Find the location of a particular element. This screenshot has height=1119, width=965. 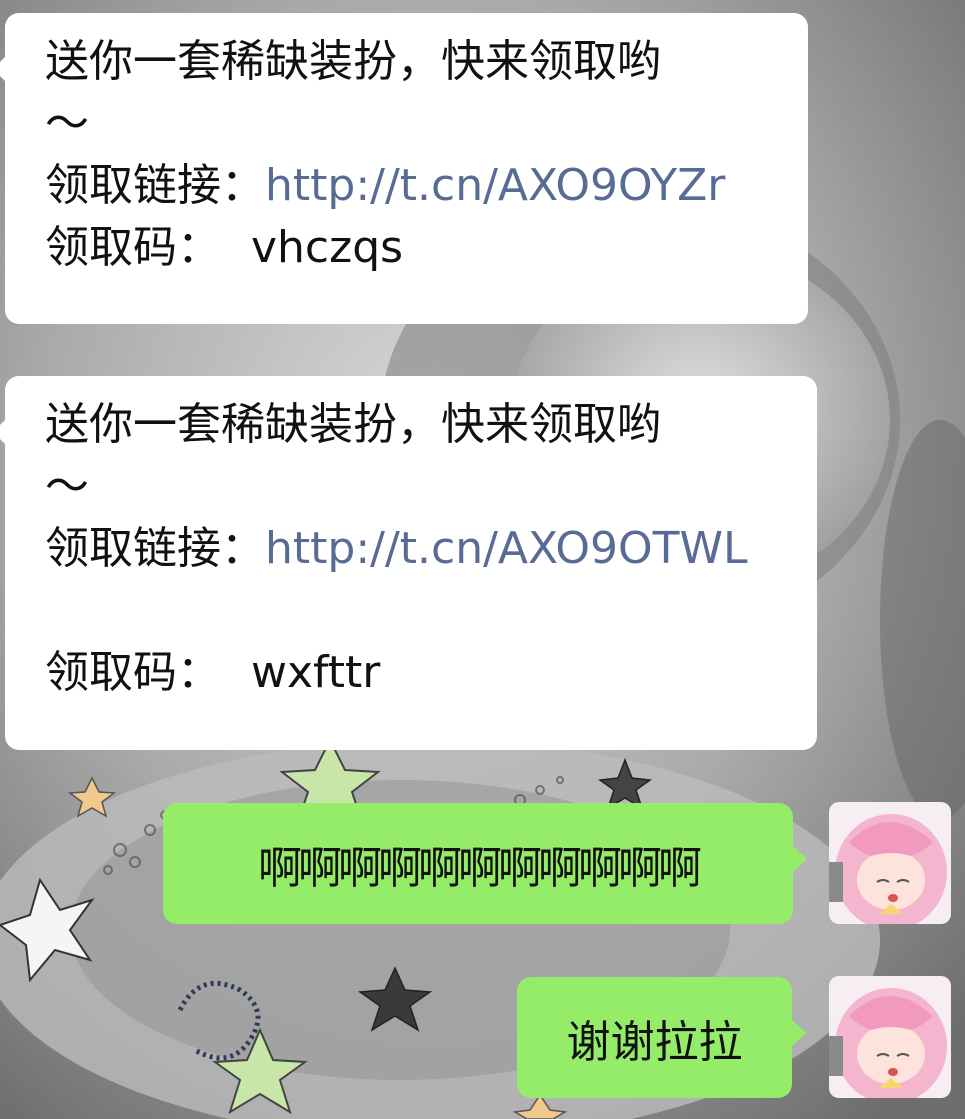

claim-link: http://t.cn/AXO9OYZr is located at coordinates (495, 185).